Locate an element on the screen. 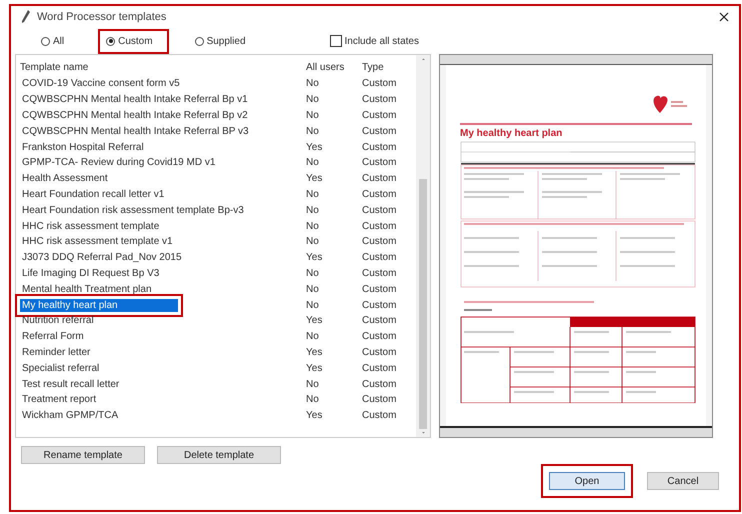 This screenshot has width=742, height=514. template-name: Frankston Hospital Referral is located at coordinates (83, 147).